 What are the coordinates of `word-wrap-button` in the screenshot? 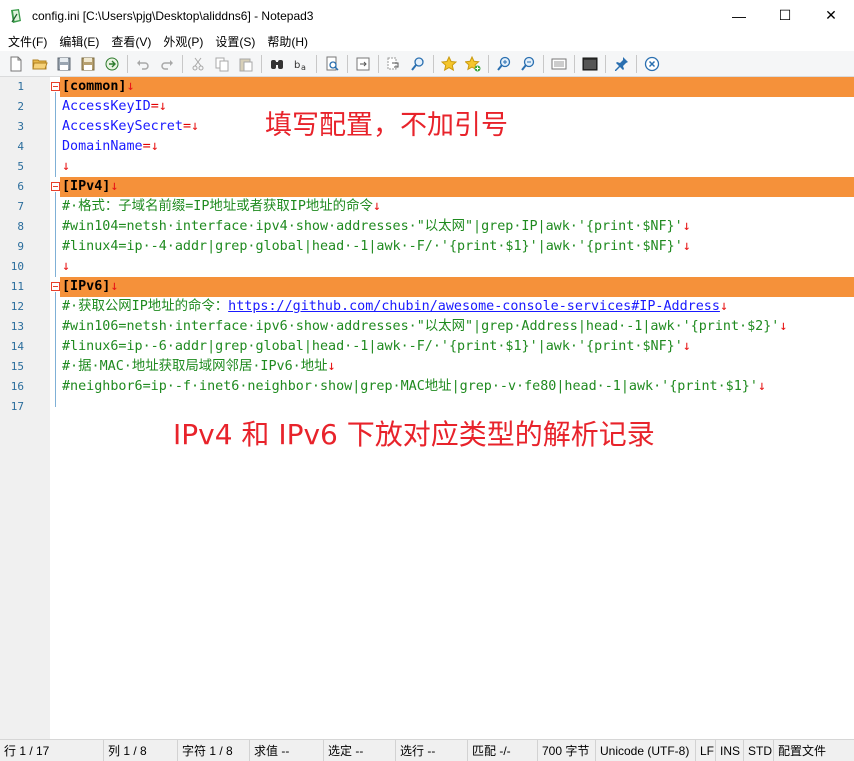 It's located at (394, 64).